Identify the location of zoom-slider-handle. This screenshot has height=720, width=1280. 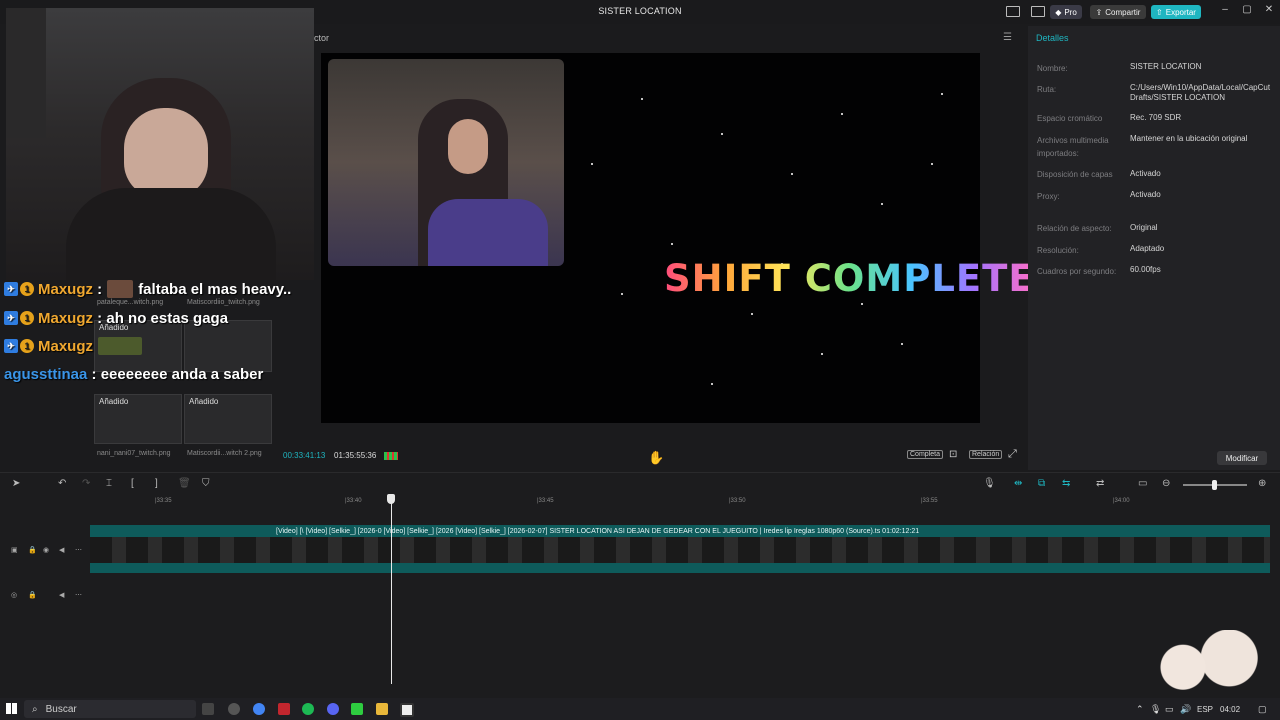
(1214, 485).